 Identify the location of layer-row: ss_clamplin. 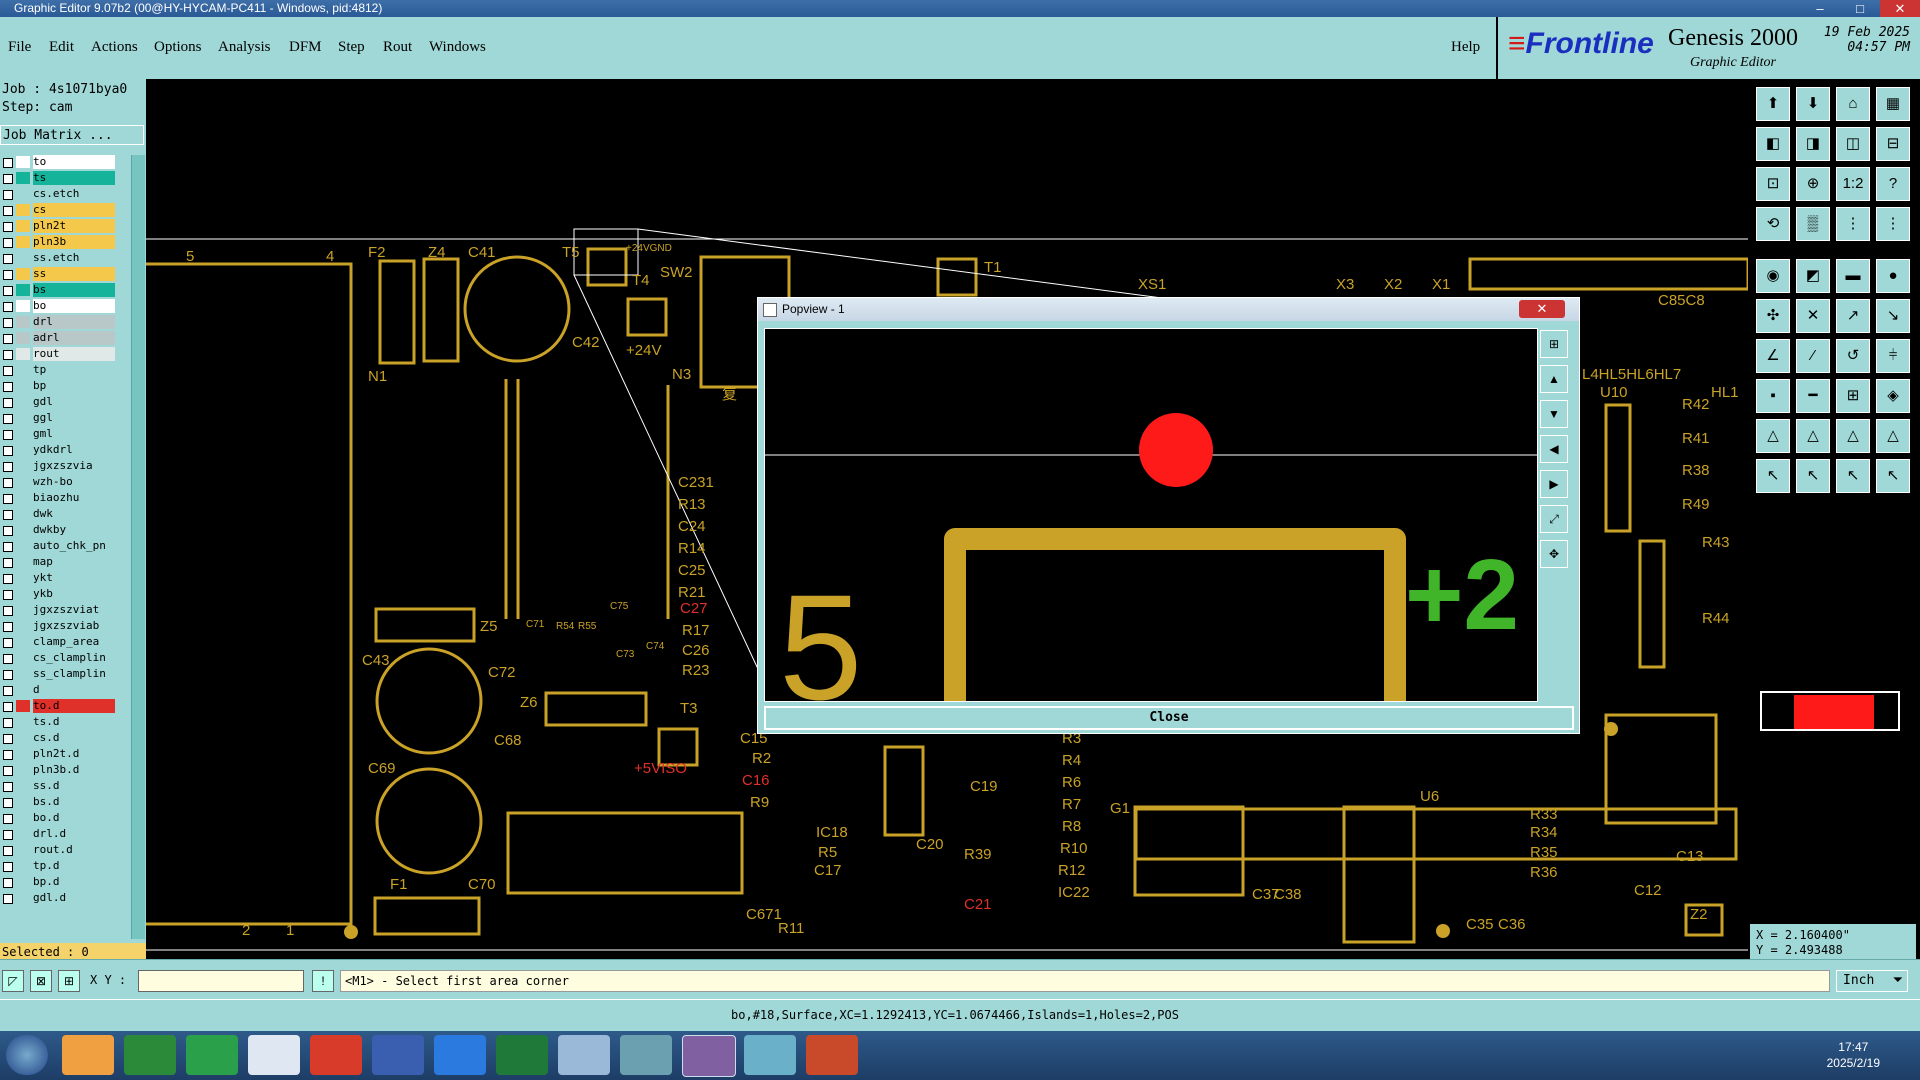
(59, 674).